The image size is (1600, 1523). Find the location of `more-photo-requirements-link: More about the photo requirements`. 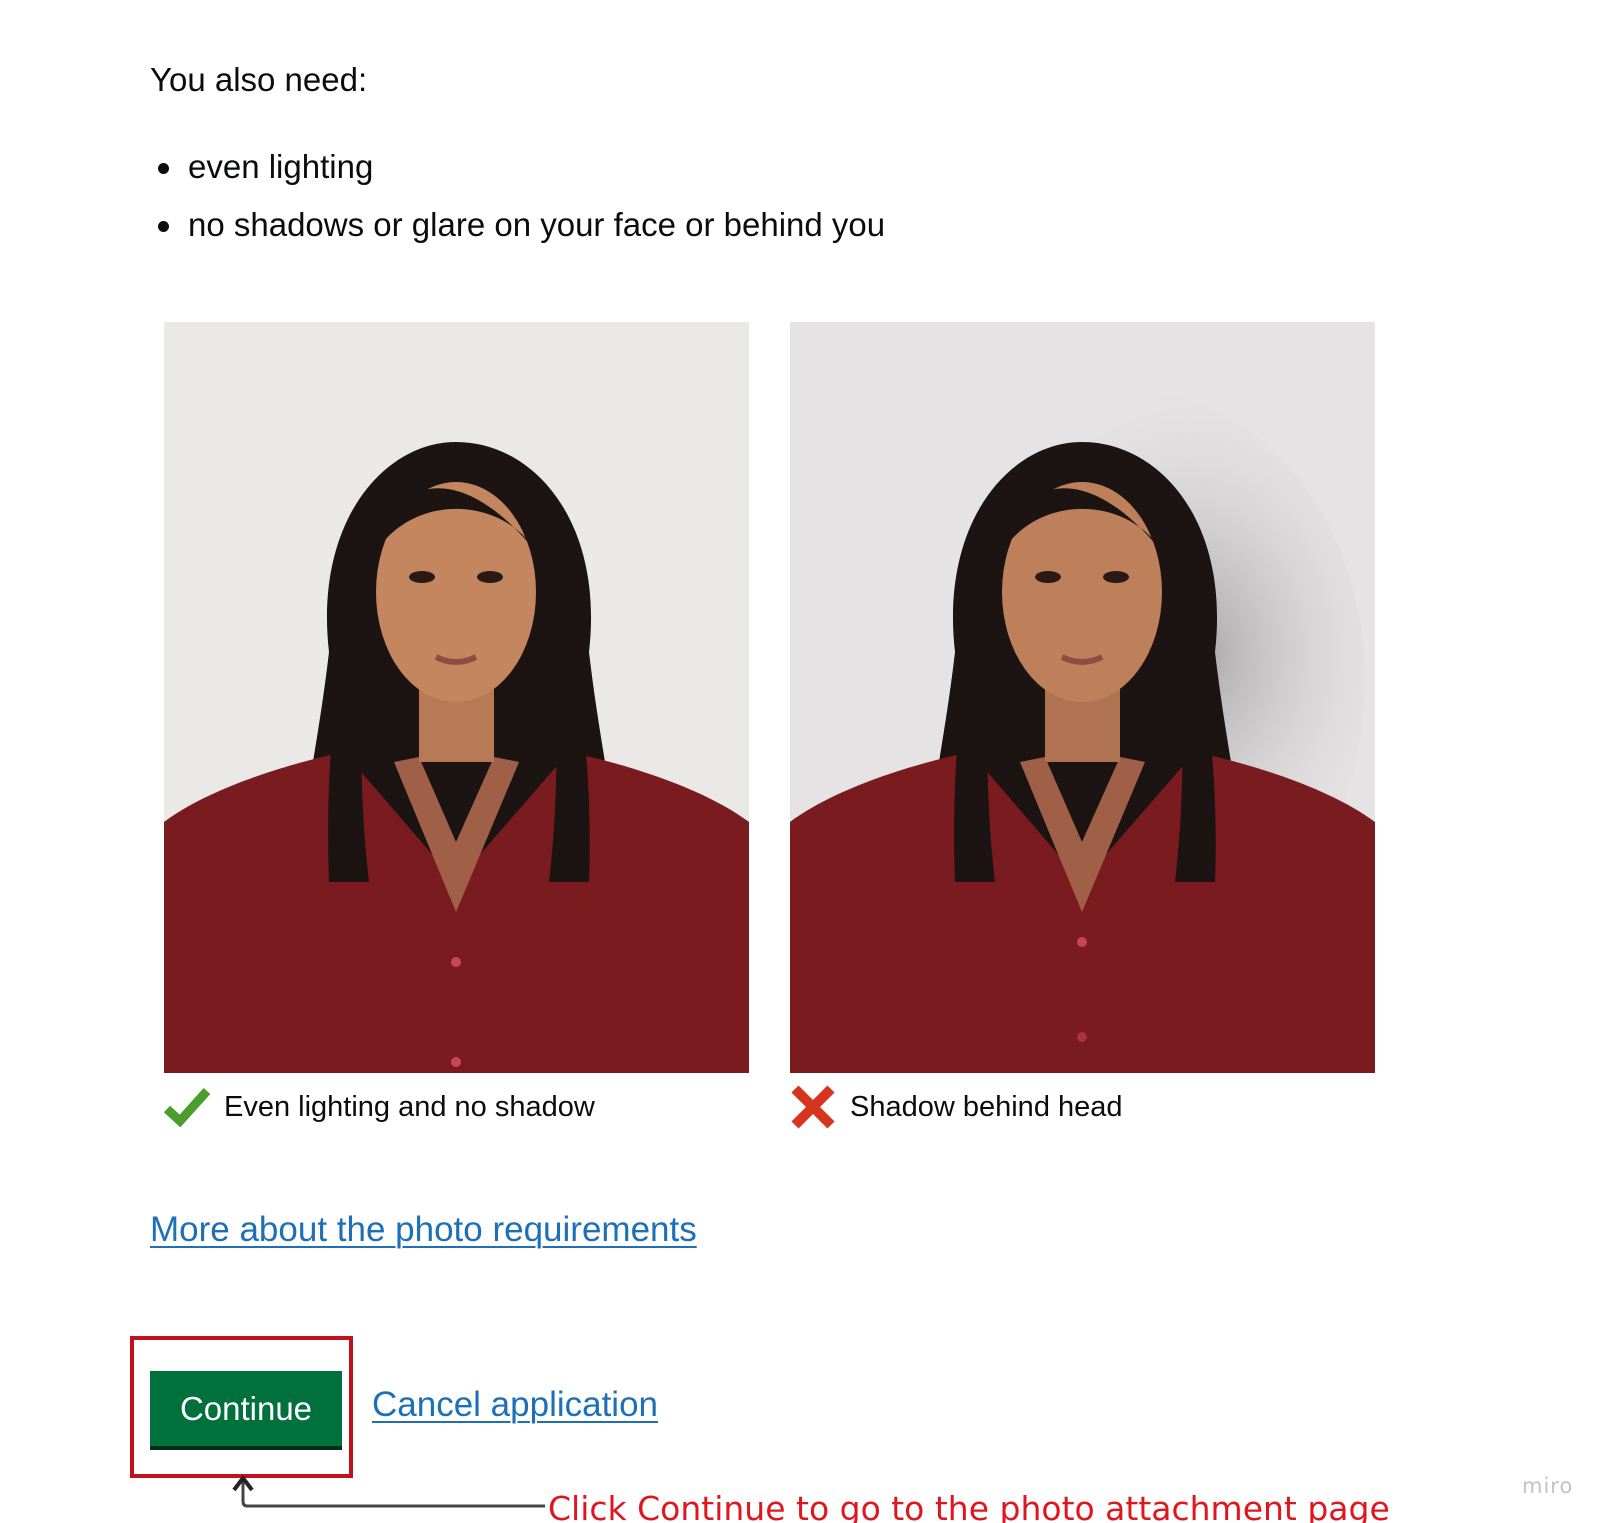

more-photo-requirements-link: More about the photo requirements is located at coordinates (423, 1230).